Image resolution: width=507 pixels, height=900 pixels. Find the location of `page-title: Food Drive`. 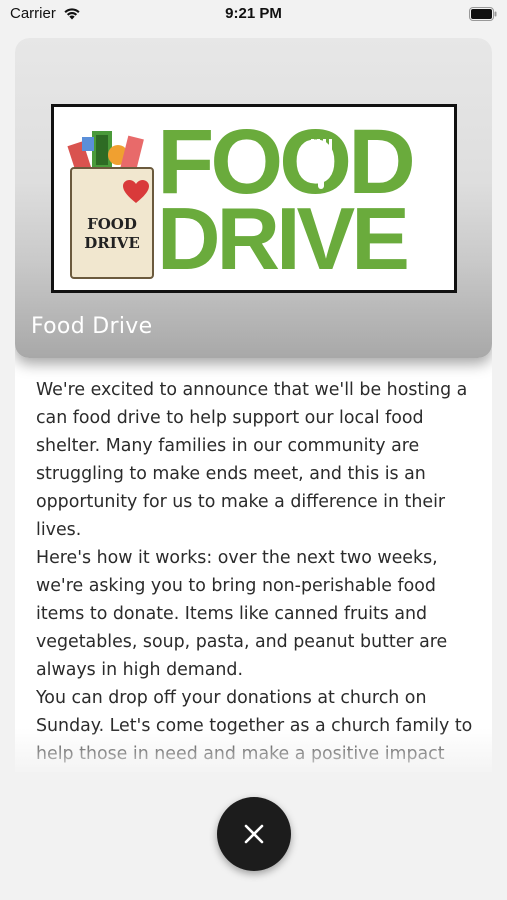

page-title: Food Drive is located at coordinates (92, 326).